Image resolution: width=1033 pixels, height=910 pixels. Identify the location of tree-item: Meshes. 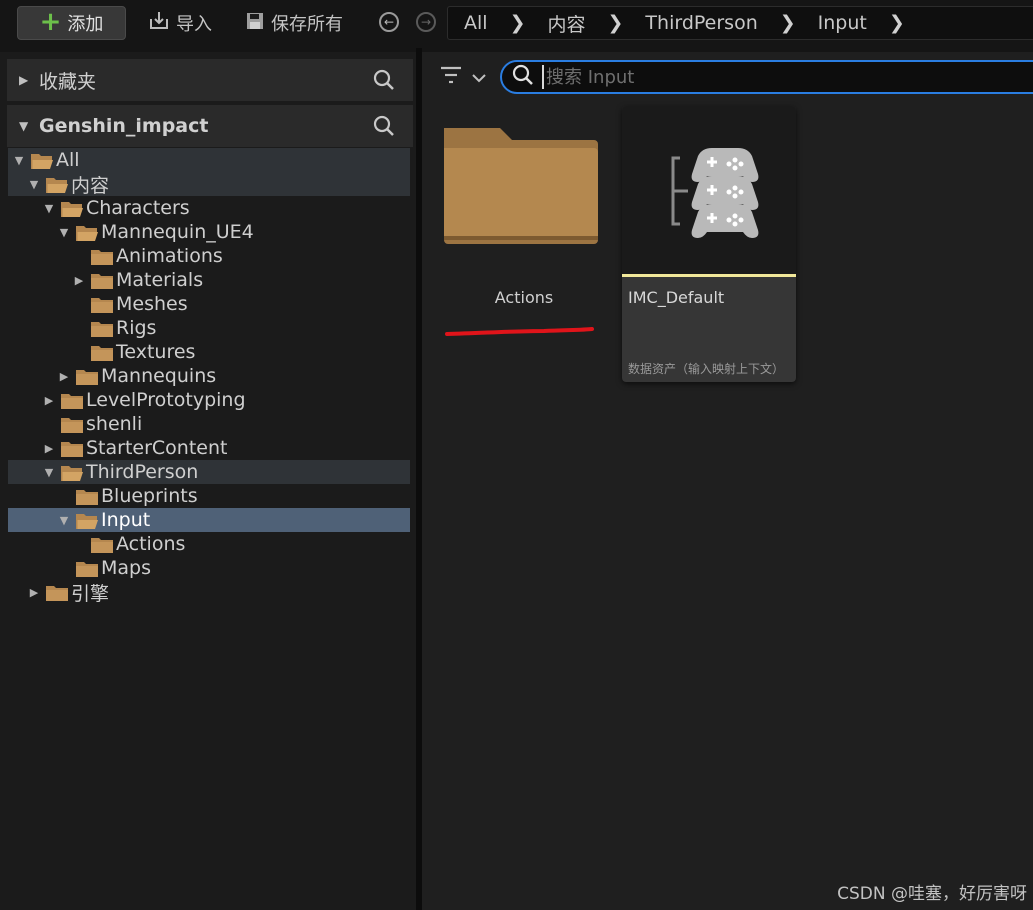
(209, 304).